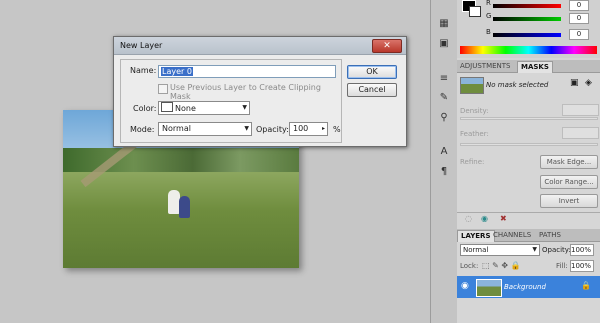 This screenshot has height=323, width=600. I want to click on layer-thumbnail, so click(489, 288).